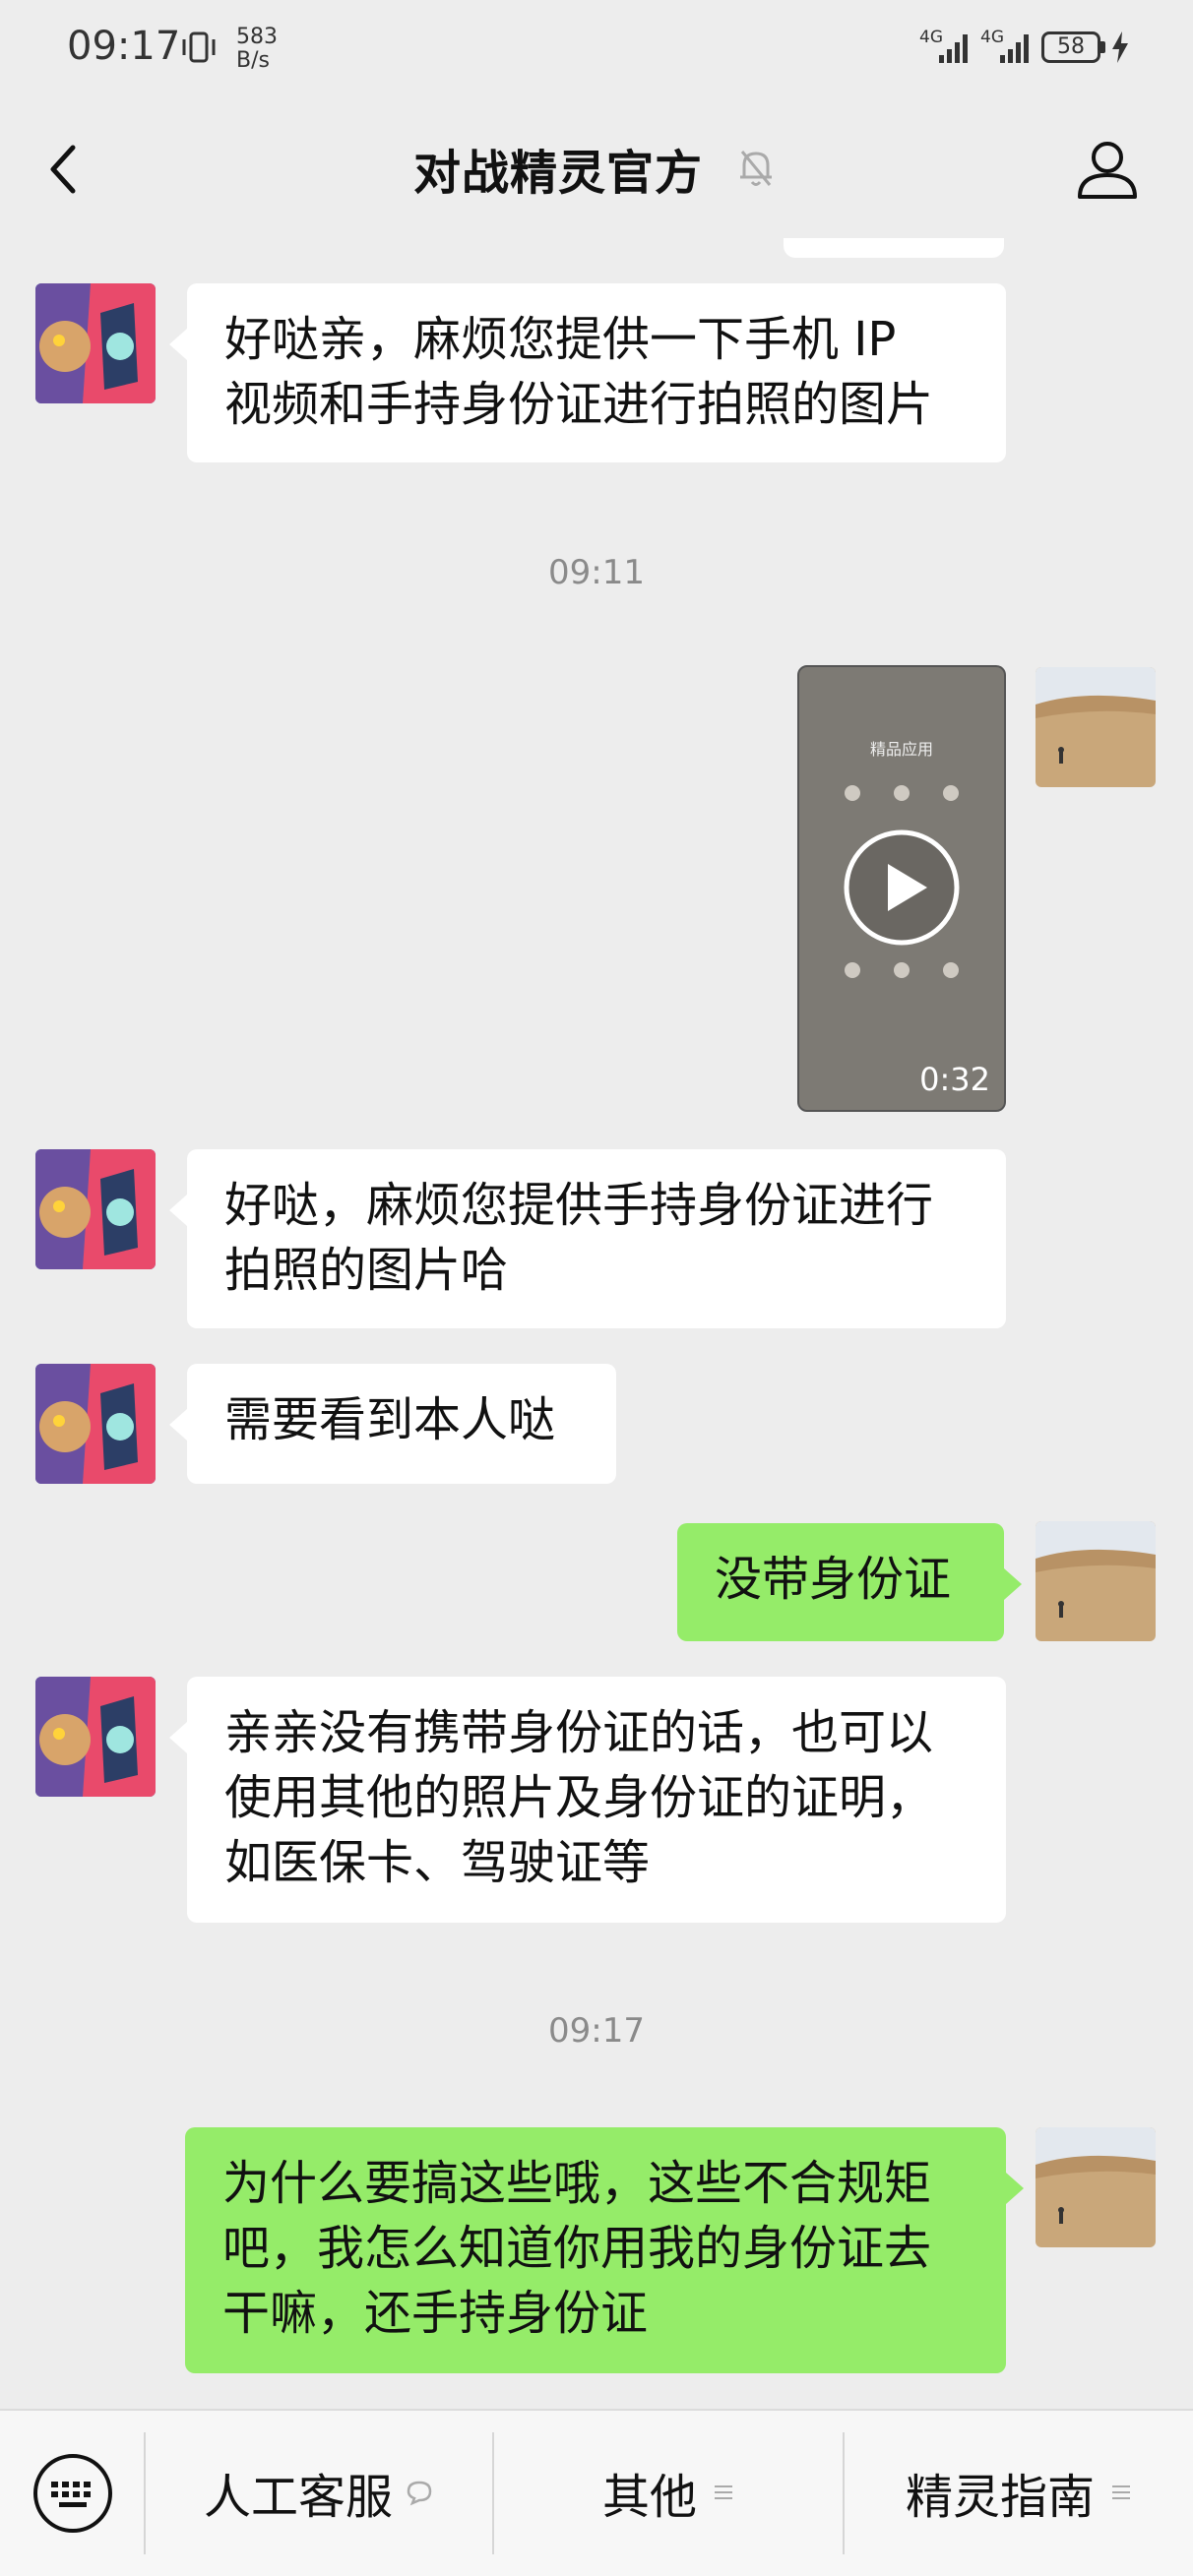  I want to click on mute-bell-icon, so click(756, 168).